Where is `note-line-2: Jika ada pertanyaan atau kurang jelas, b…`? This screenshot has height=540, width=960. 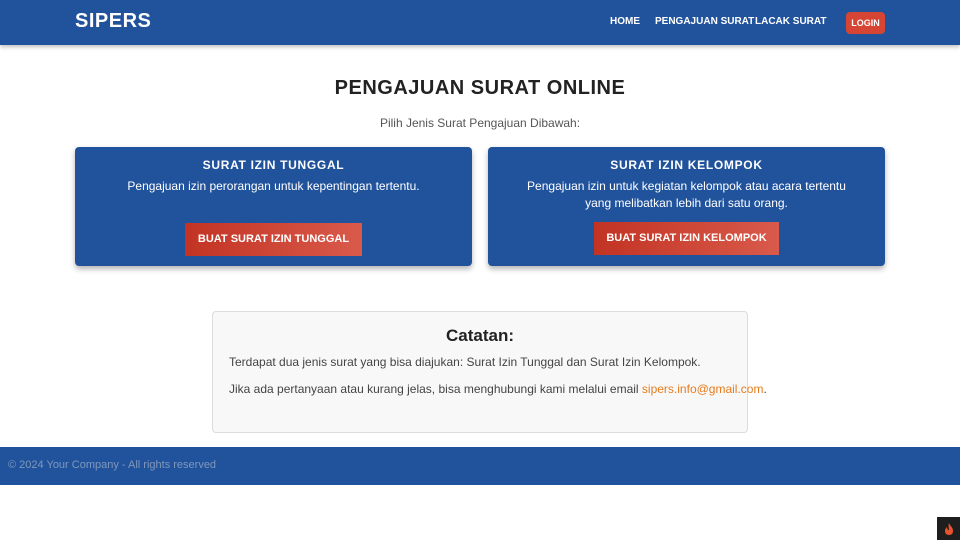
note-line-2: Jika ada pertanyaan atau kurang jelas, b… is located at coordinates (498, 389).